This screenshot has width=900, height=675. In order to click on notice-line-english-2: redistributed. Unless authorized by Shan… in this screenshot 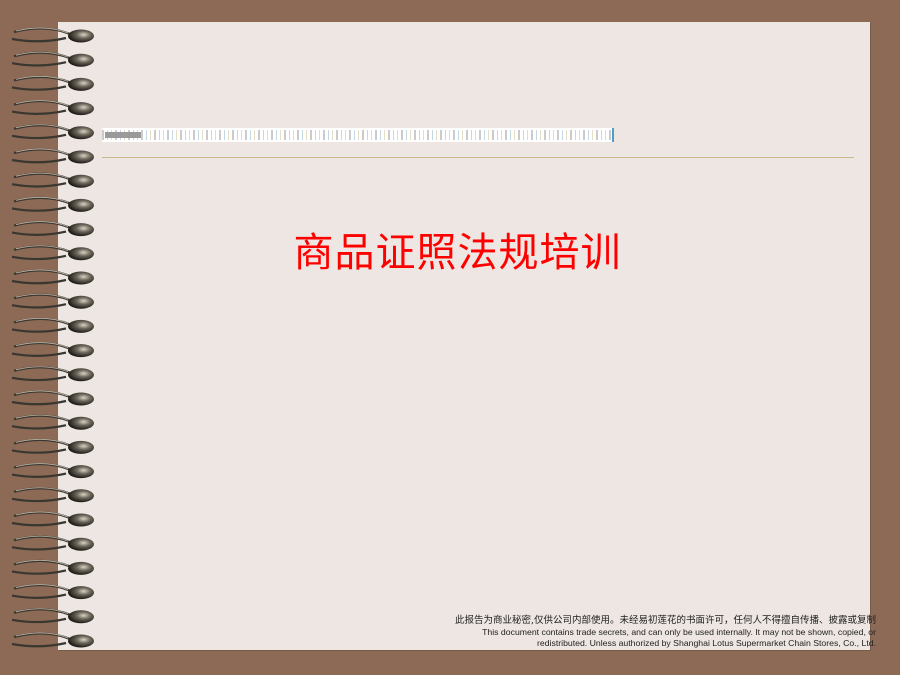, I will do `click(706, 643)`.